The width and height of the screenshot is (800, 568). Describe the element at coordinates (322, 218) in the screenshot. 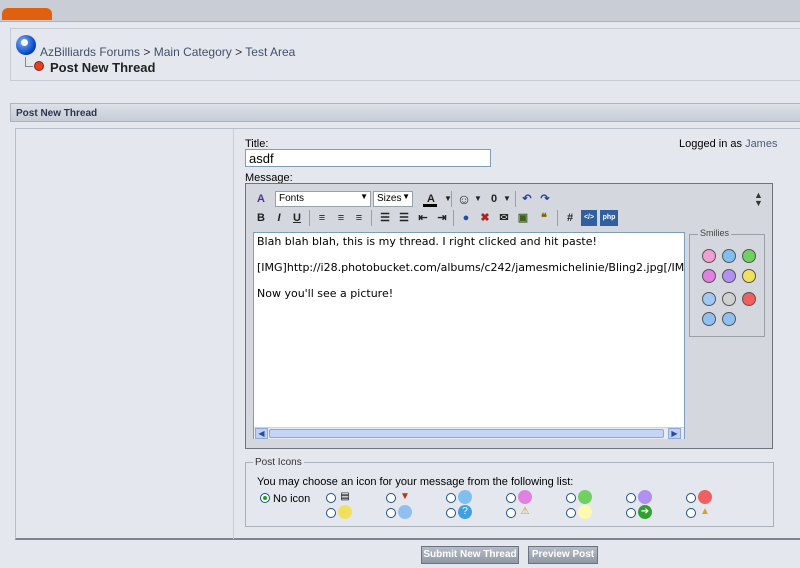

I see `align-left-icon: ≡` at that location.